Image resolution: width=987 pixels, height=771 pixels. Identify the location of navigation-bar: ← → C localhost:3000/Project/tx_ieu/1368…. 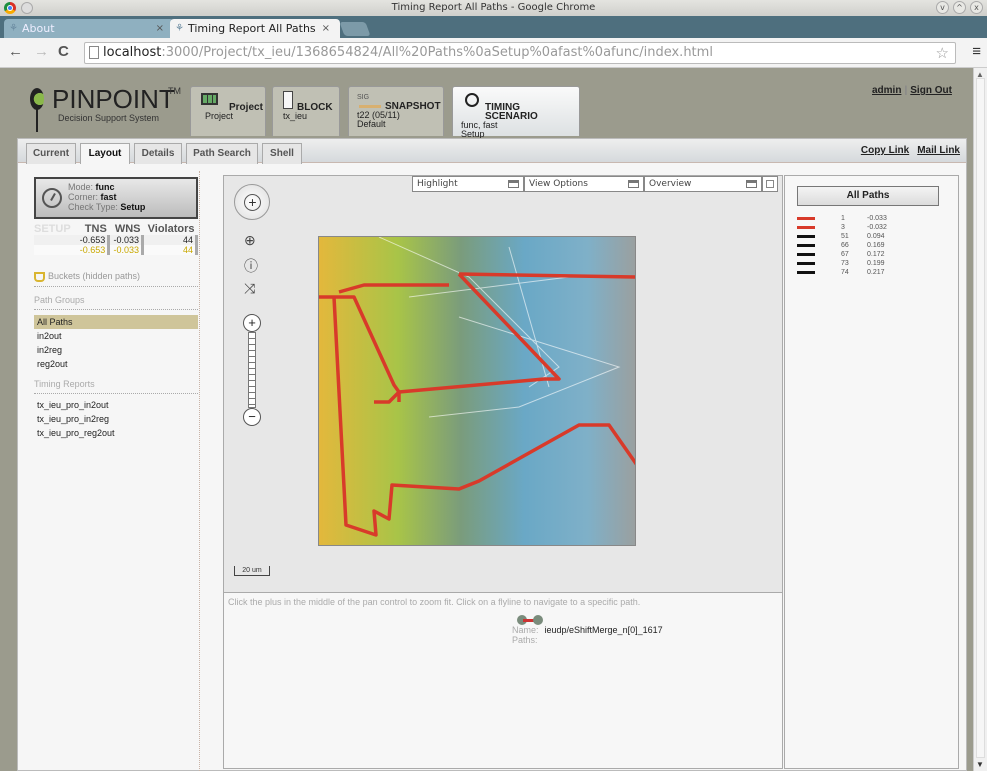
(493, 53).